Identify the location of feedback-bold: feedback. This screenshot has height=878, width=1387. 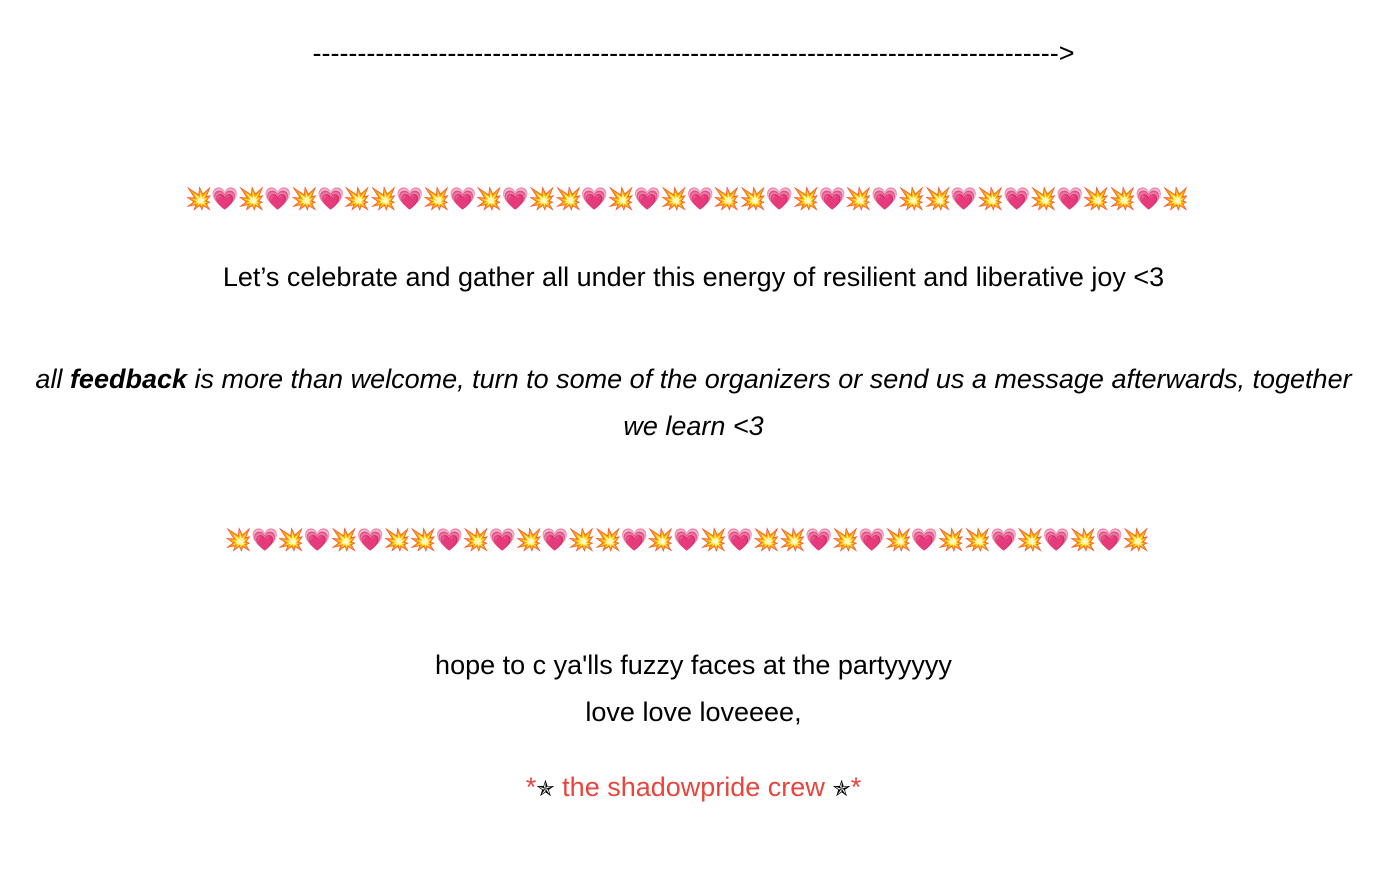
(128, 379).